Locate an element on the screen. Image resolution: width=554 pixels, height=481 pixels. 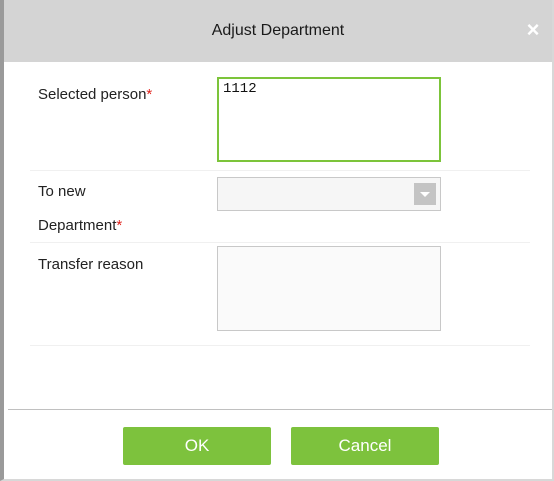
transfer-reason-field is located at coordinates (329, 288).